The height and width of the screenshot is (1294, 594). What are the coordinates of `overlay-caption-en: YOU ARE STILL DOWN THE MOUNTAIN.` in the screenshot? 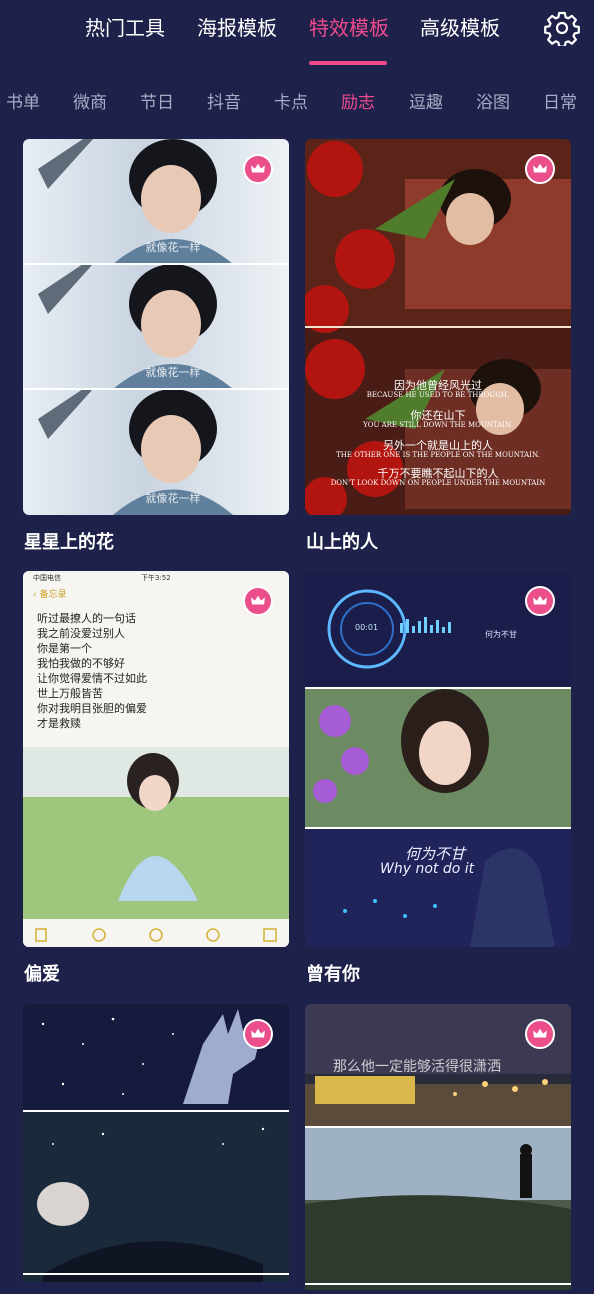 It's located at (438, 425).